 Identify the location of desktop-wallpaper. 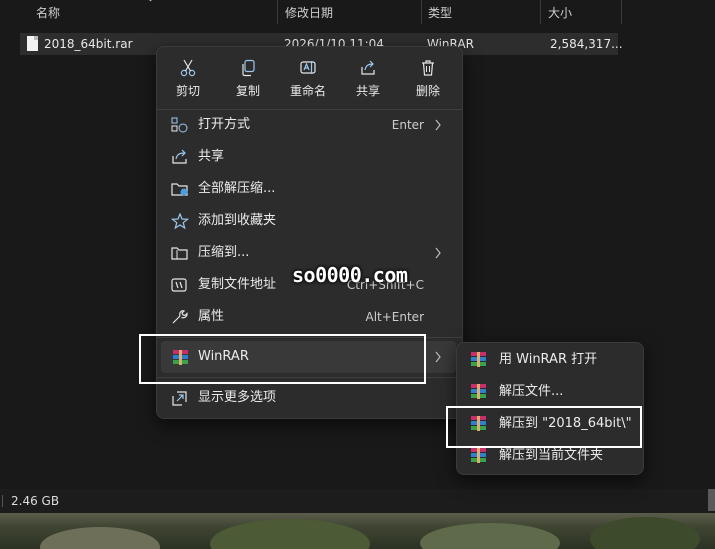
(357, 531).